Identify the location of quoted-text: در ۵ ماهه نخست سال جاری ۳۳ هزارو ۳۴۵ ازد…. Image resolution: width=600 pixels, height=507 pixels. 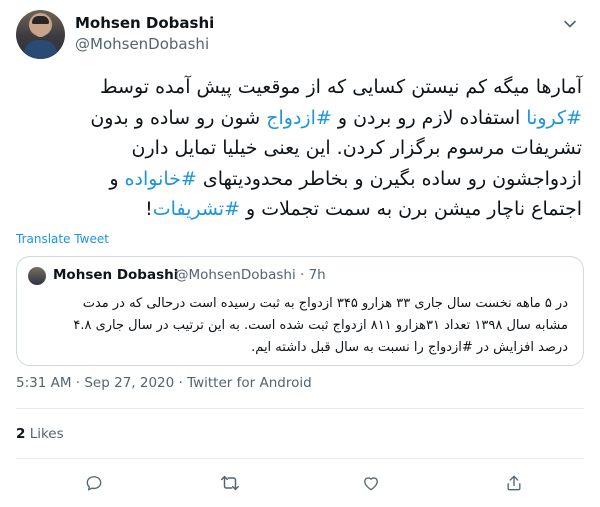
(299, 326).